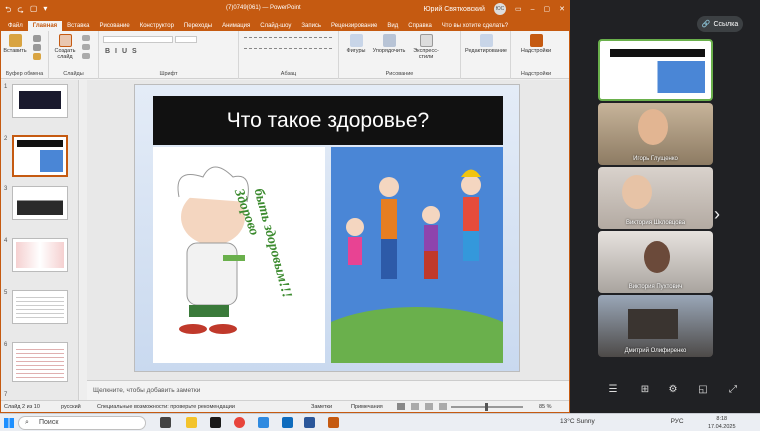 This screenshot has width=760, height=431. Describe the element at coordinates (677, 421) in the screenshot. I see `language-indicator: РУС` at that location.